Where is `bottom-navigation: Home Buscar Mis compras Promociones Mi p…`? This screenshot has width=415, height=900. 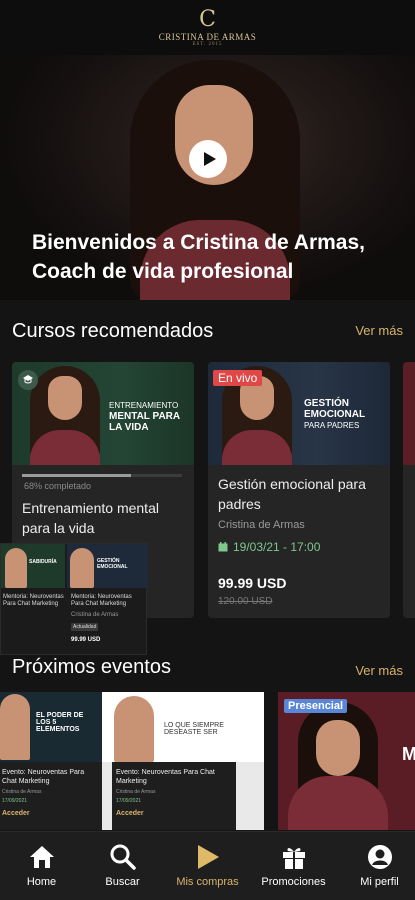
bottom-navigation: Home Buscar Mis compras Promociones Mi p… is located at coordinates (207, 865).